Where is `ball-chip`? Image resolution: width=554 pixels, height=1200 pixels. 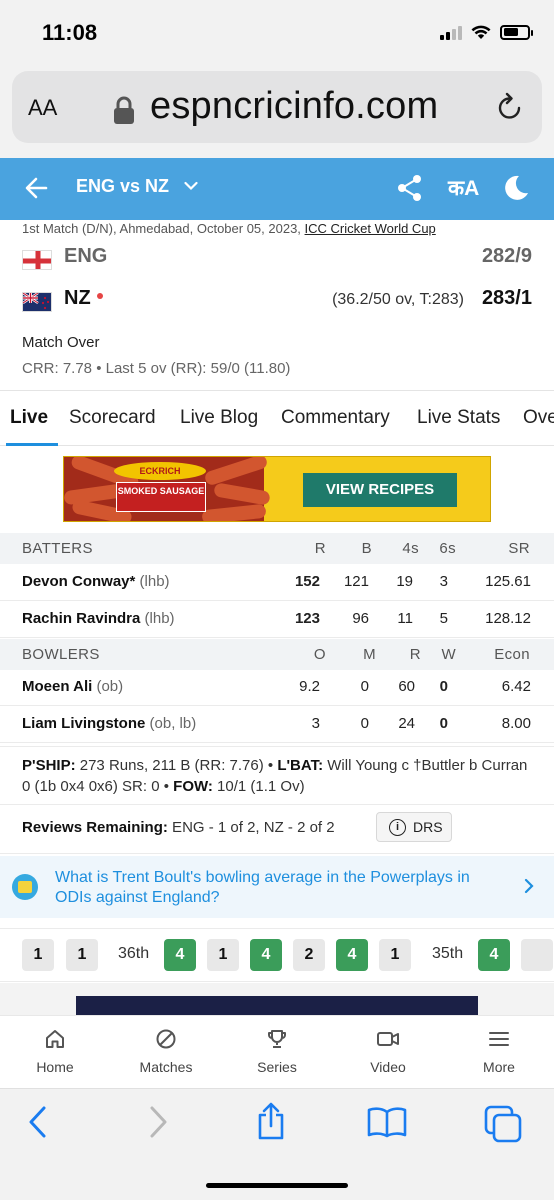 ball-chip is located at coordinates (537, 955).